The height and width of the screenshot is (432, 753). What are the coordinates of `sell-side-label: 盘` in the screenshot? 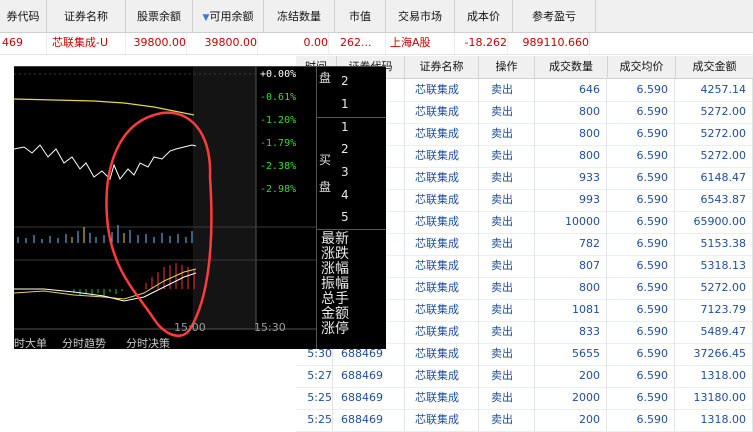 It's located at (325, 78).